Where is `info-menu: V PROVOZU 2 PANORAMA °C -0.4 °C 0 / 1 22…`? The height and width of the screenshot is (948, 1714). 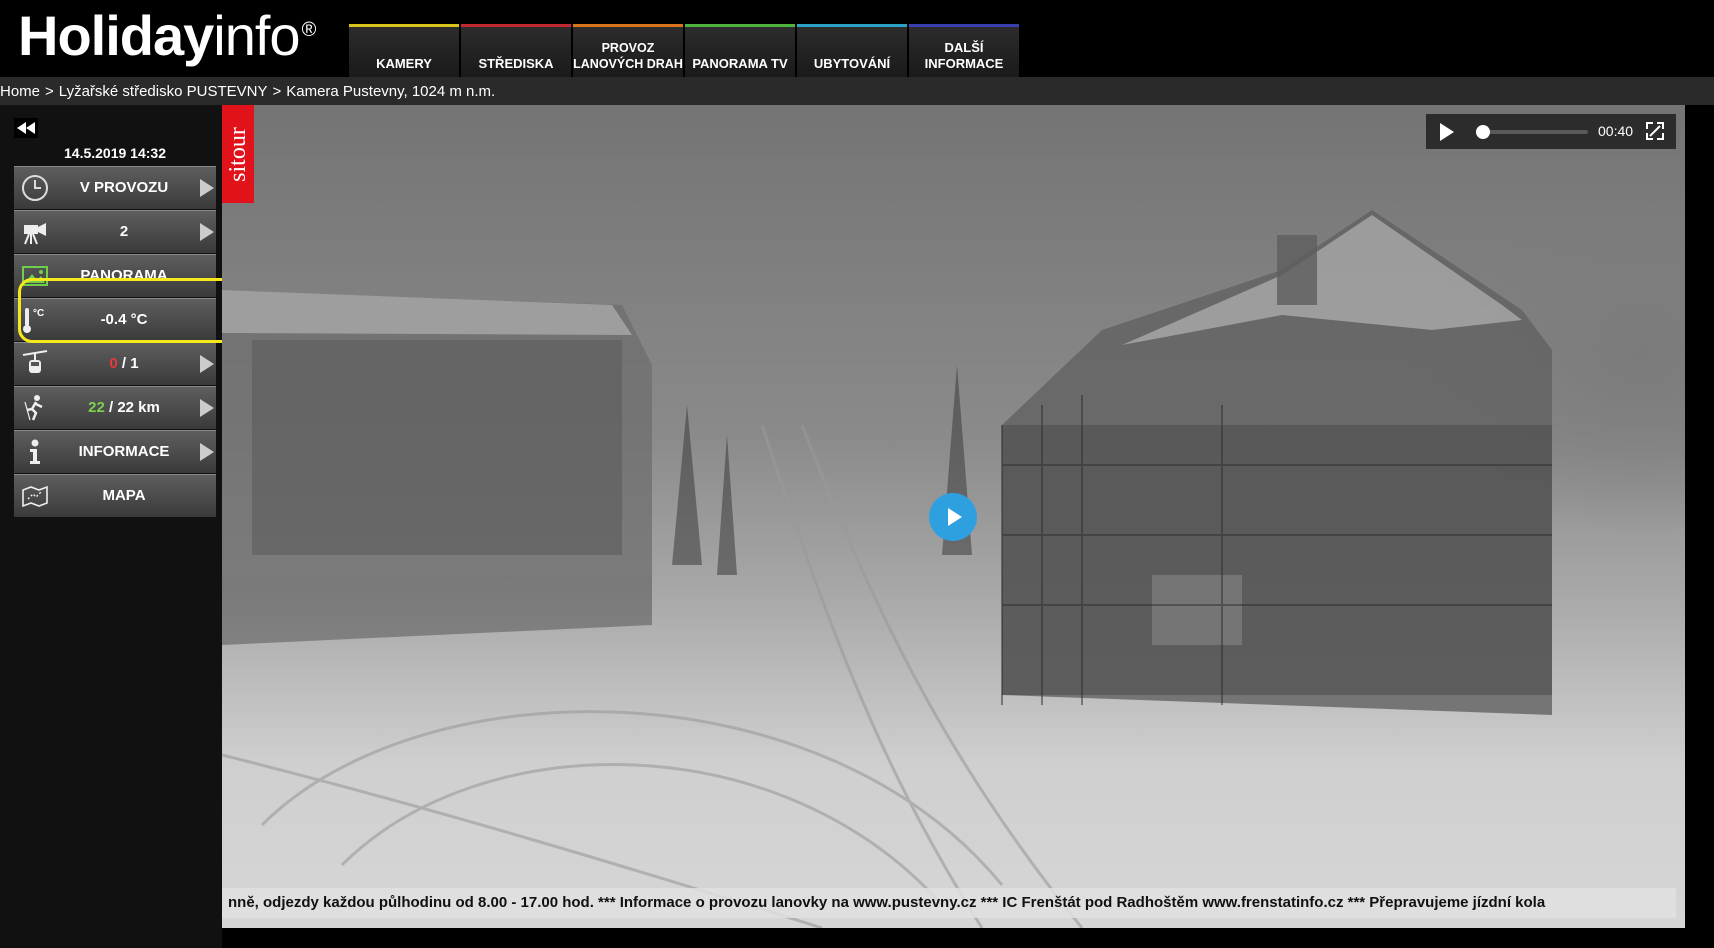 info-menu: V PROVOZU 2 PANORAMA °C -0.4 °C 0 / 1 22… is located at coordinates (115, 342).